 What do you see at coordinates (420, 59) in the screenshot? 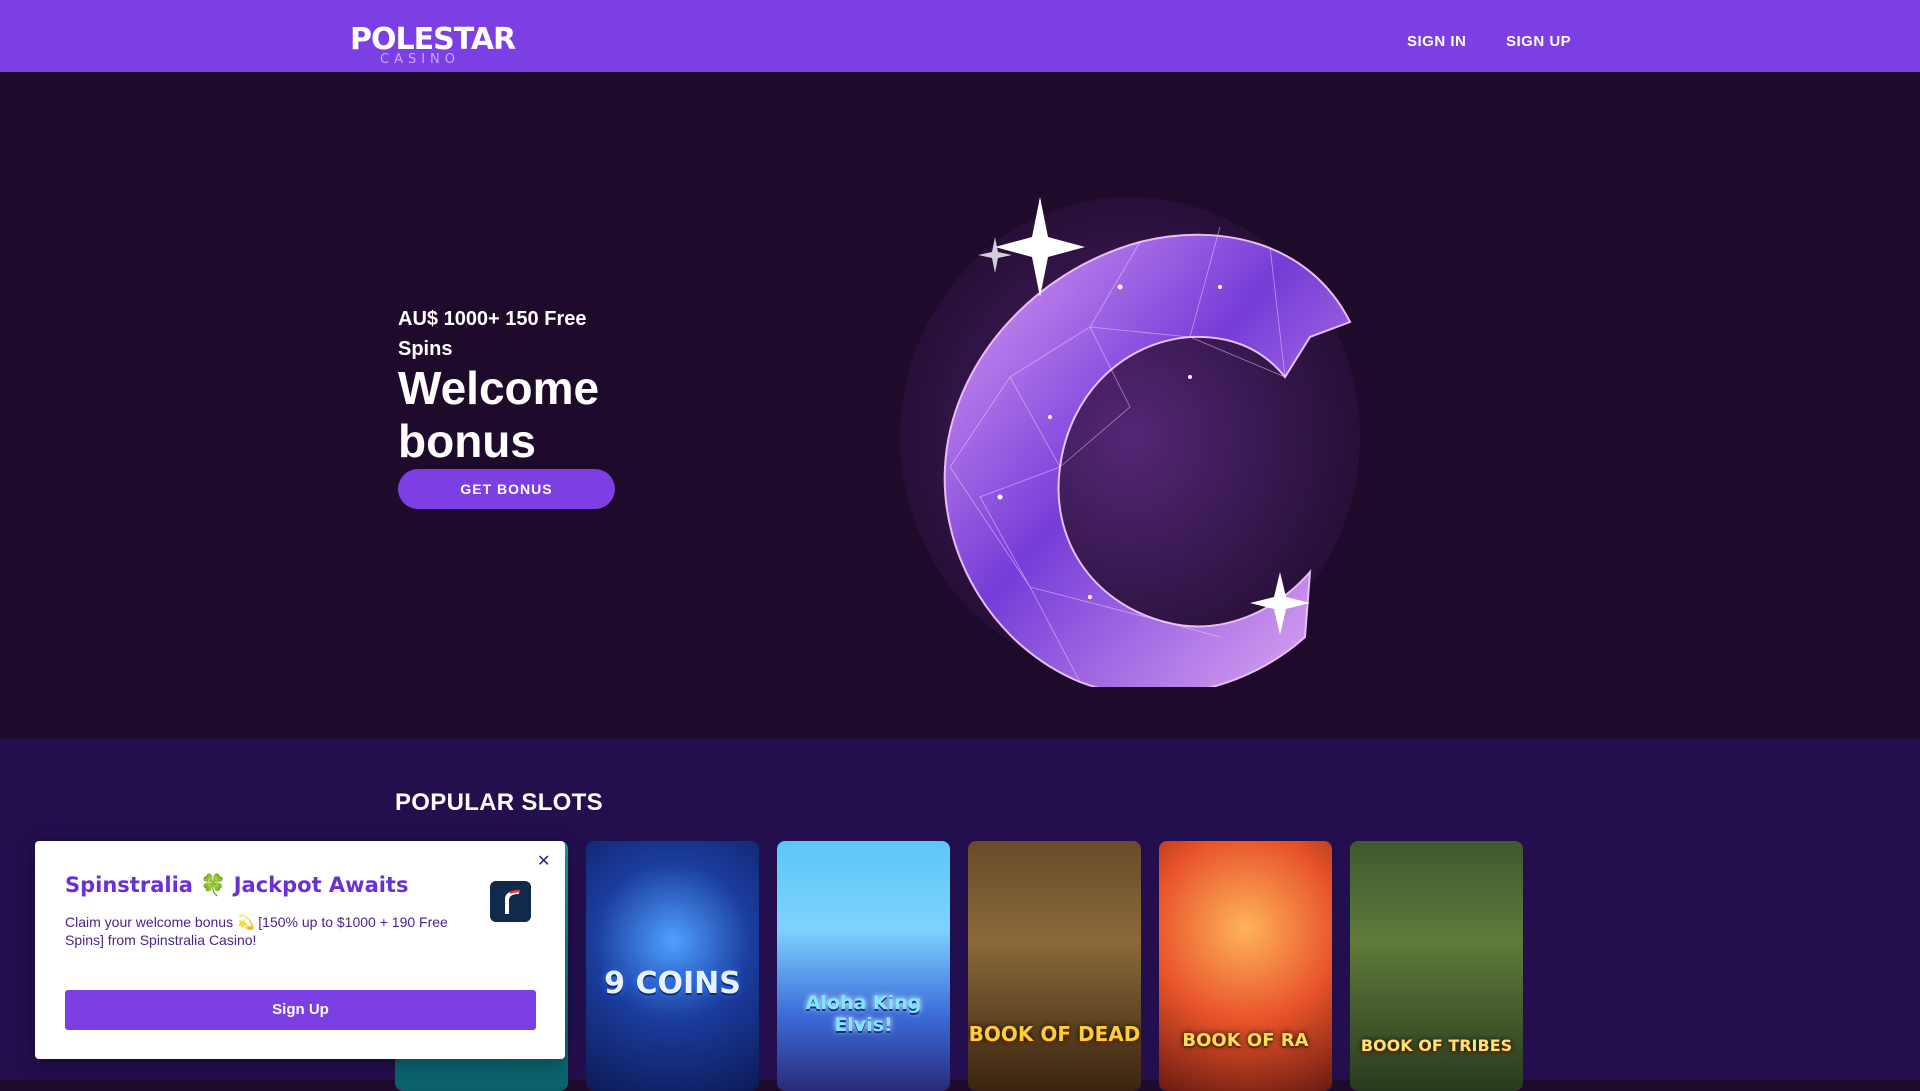
I see `logo-subtitle: CASINO` at bounding box center [420, 59].